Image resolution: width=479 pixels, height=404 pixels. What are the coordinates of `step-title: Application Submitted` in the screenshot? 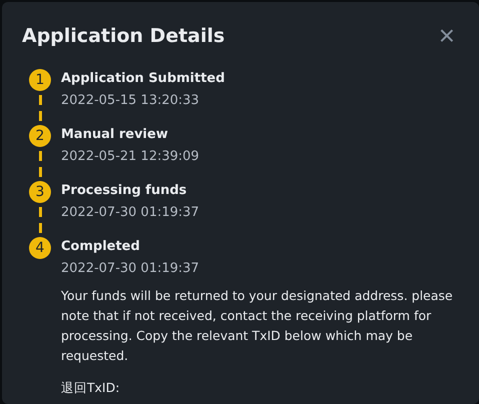 It's located at (143, 79).